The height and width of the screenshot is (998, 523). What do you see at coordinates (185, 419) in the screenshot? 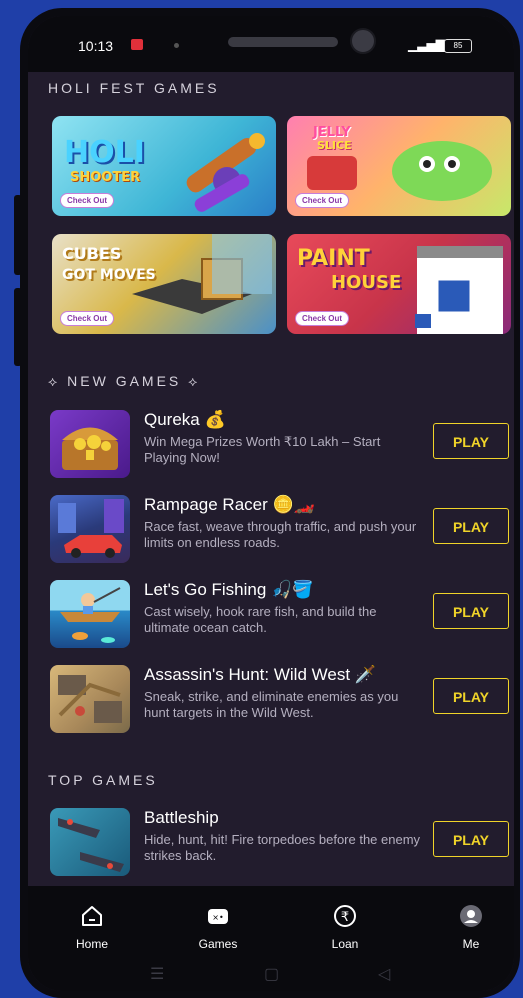
I see `game-title: Qureka 💰` at bounding box center [185, 419].